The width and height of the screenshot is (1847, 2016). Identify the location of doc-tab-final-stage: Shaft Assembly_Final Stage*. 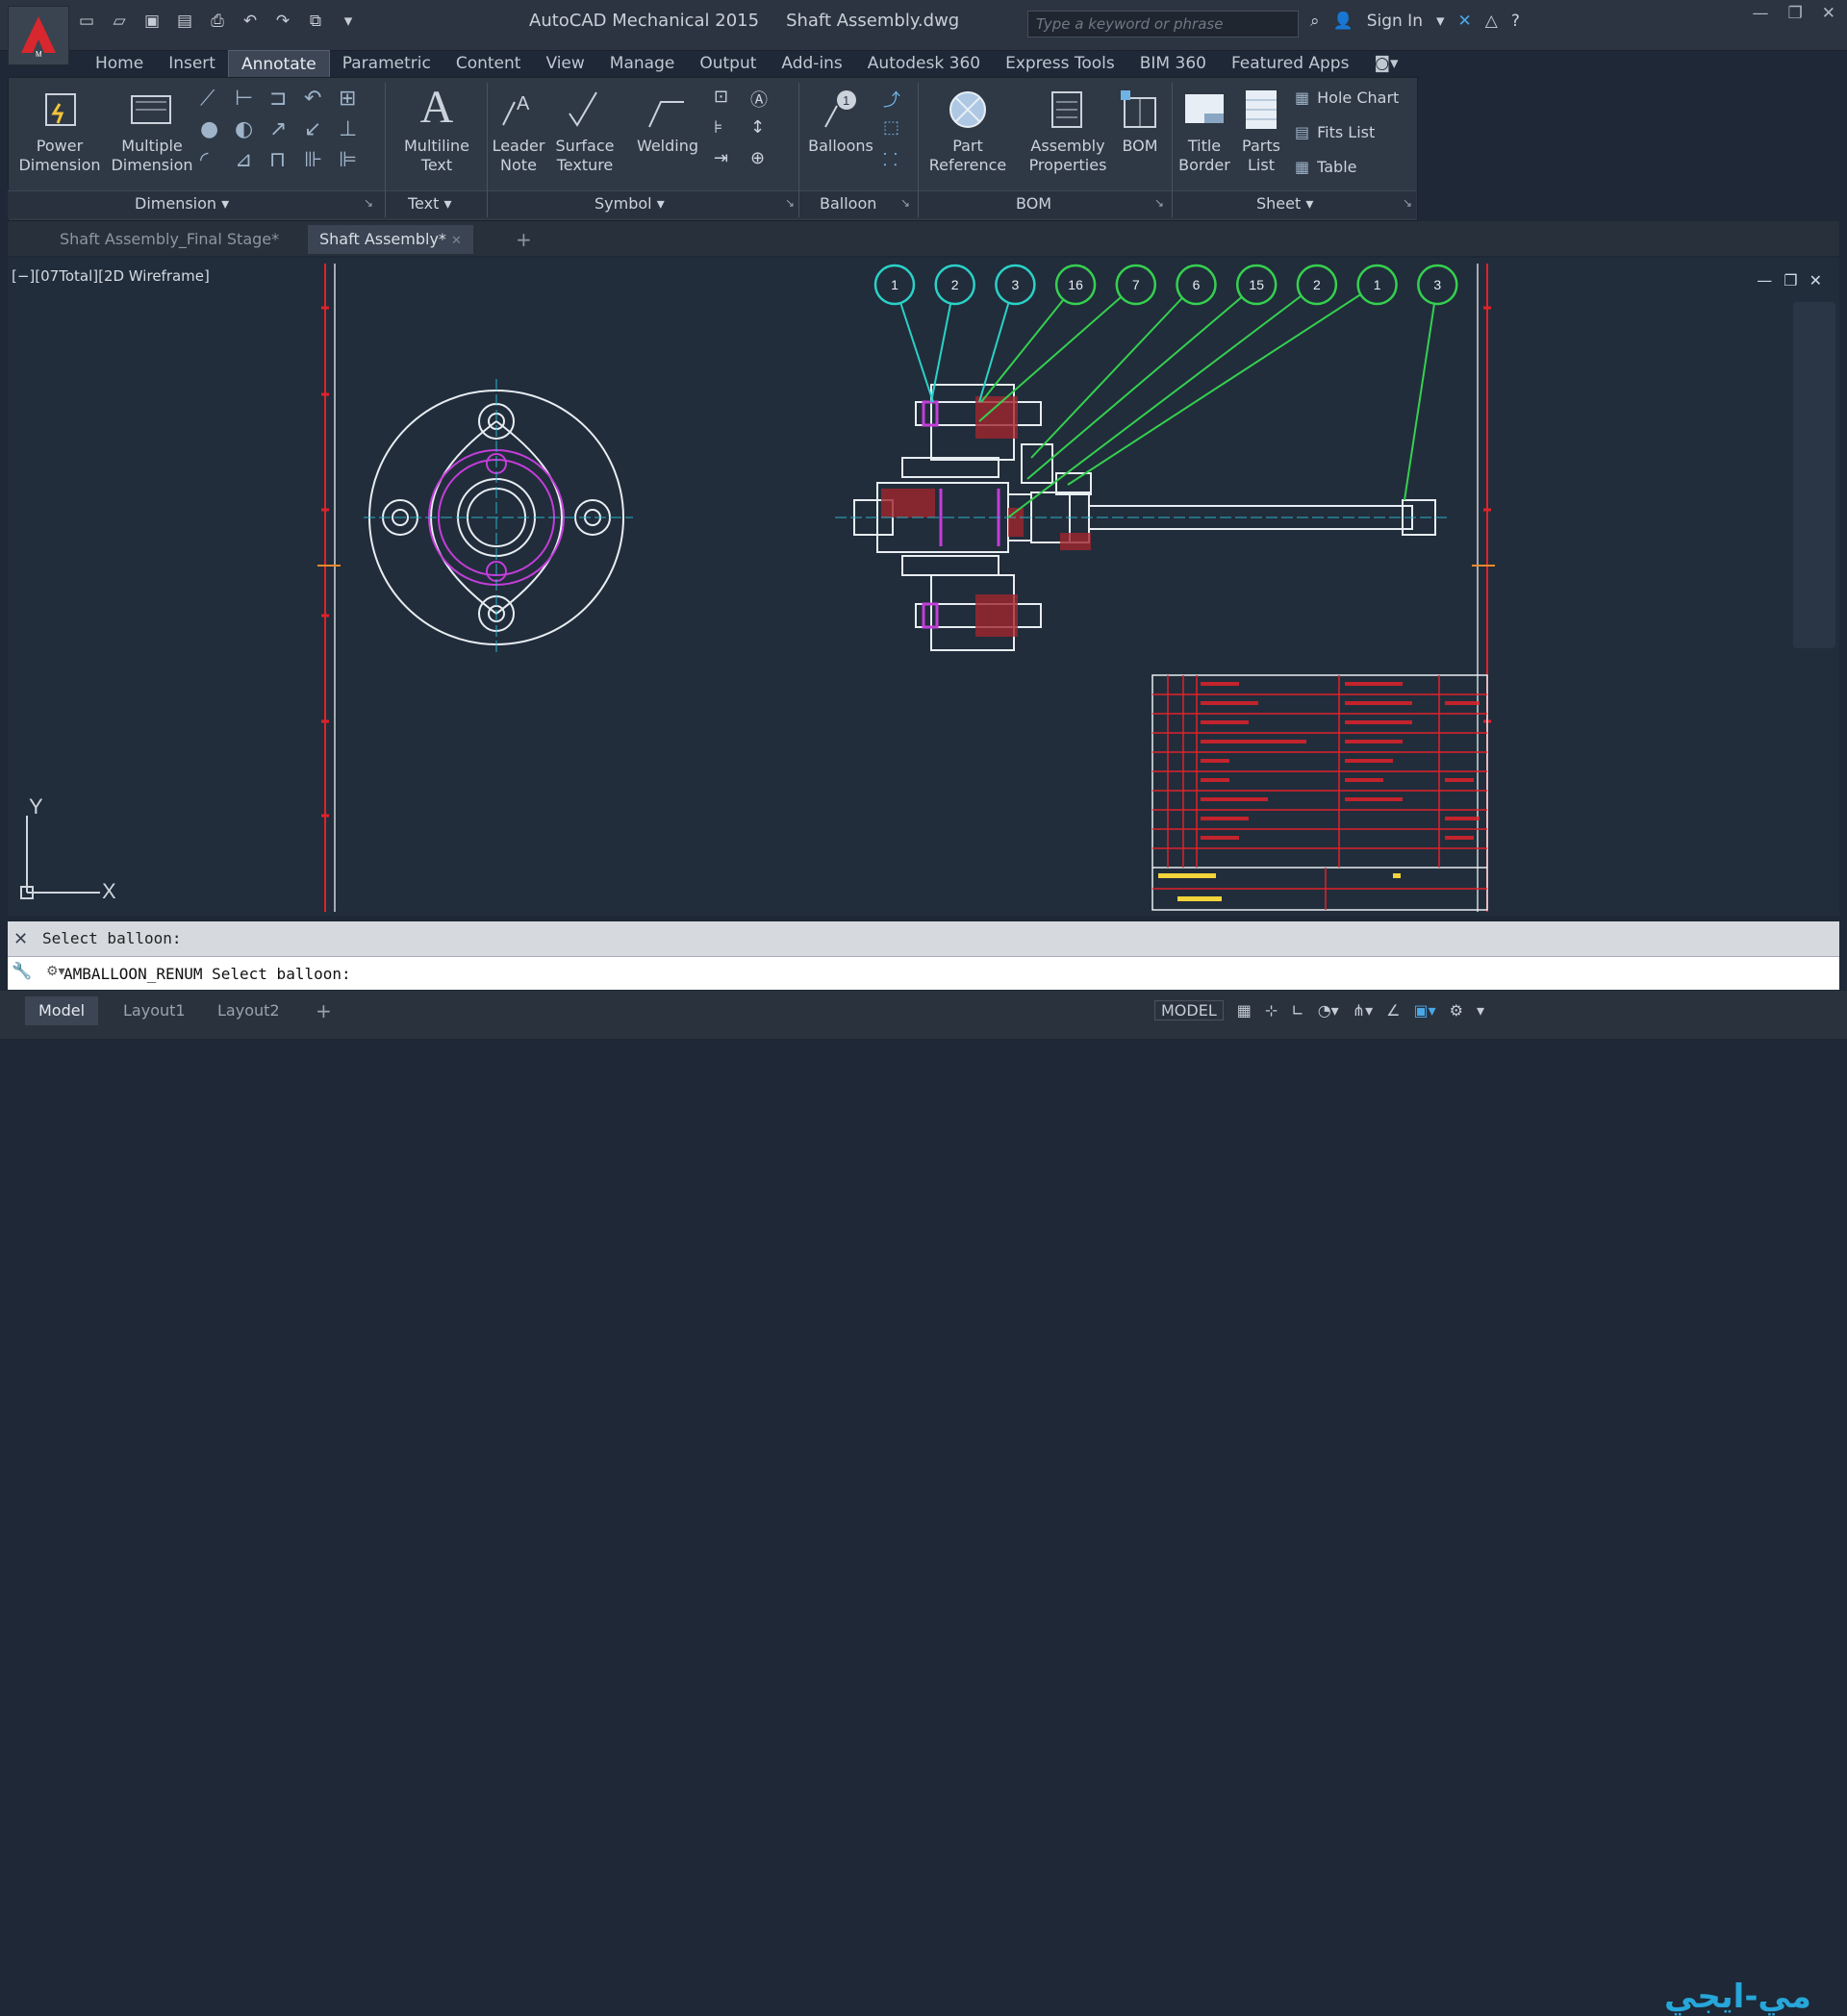
(170, 240).